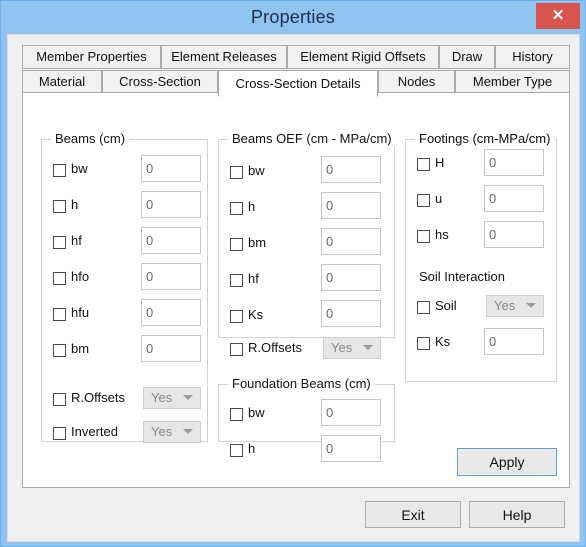  I want to click on combobox-beams-inverted: Yes, so click(172, 432).